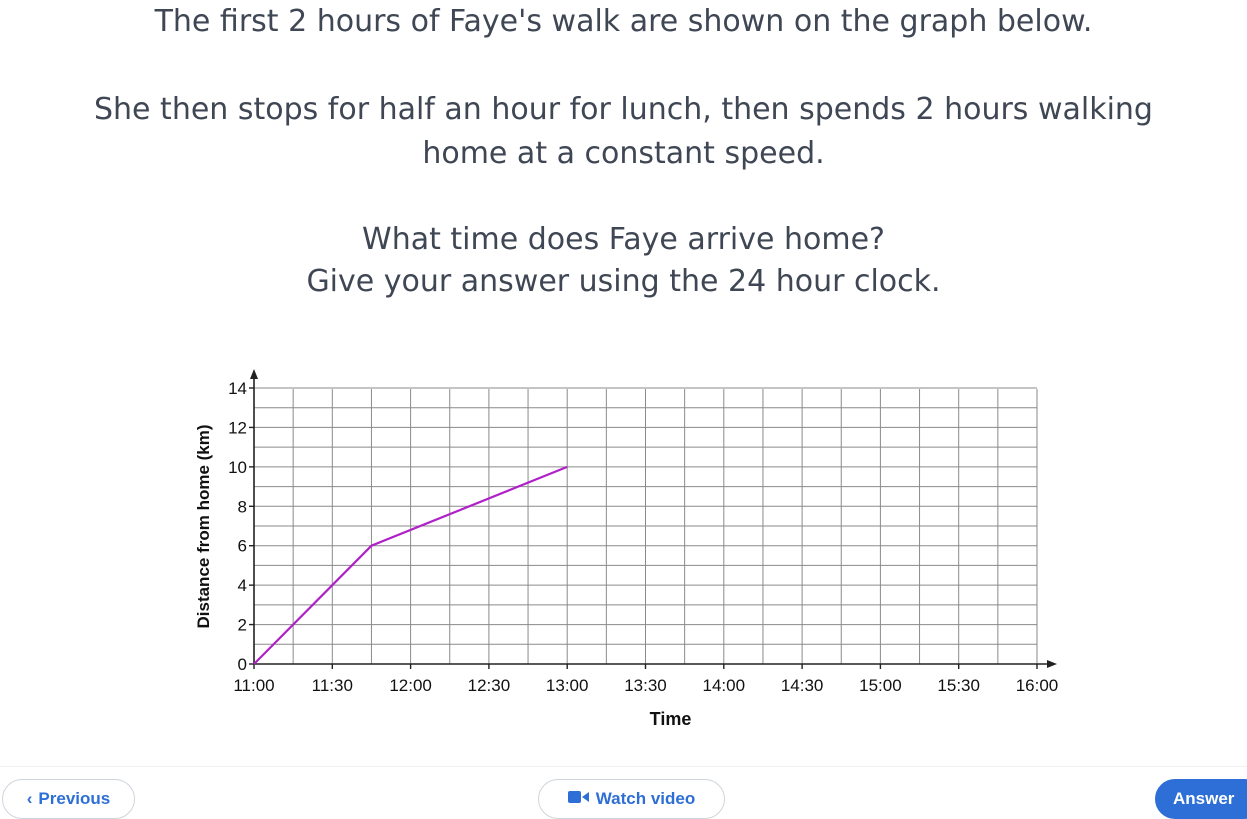 This screenshot has width=1247, height=819. What do you see at coordinates (237, 467) in the screenshot?
I see `y-tick-label: 10` at bounding box center [237, 467].